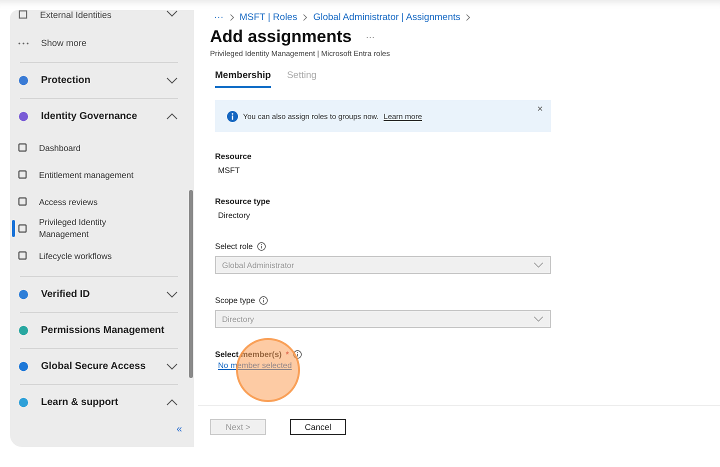 This screenshot has height=467, width=720. Describe the element at coordinates (99, 294) in the screenshot. I see `sidebar-section: Verified ID` at that location.